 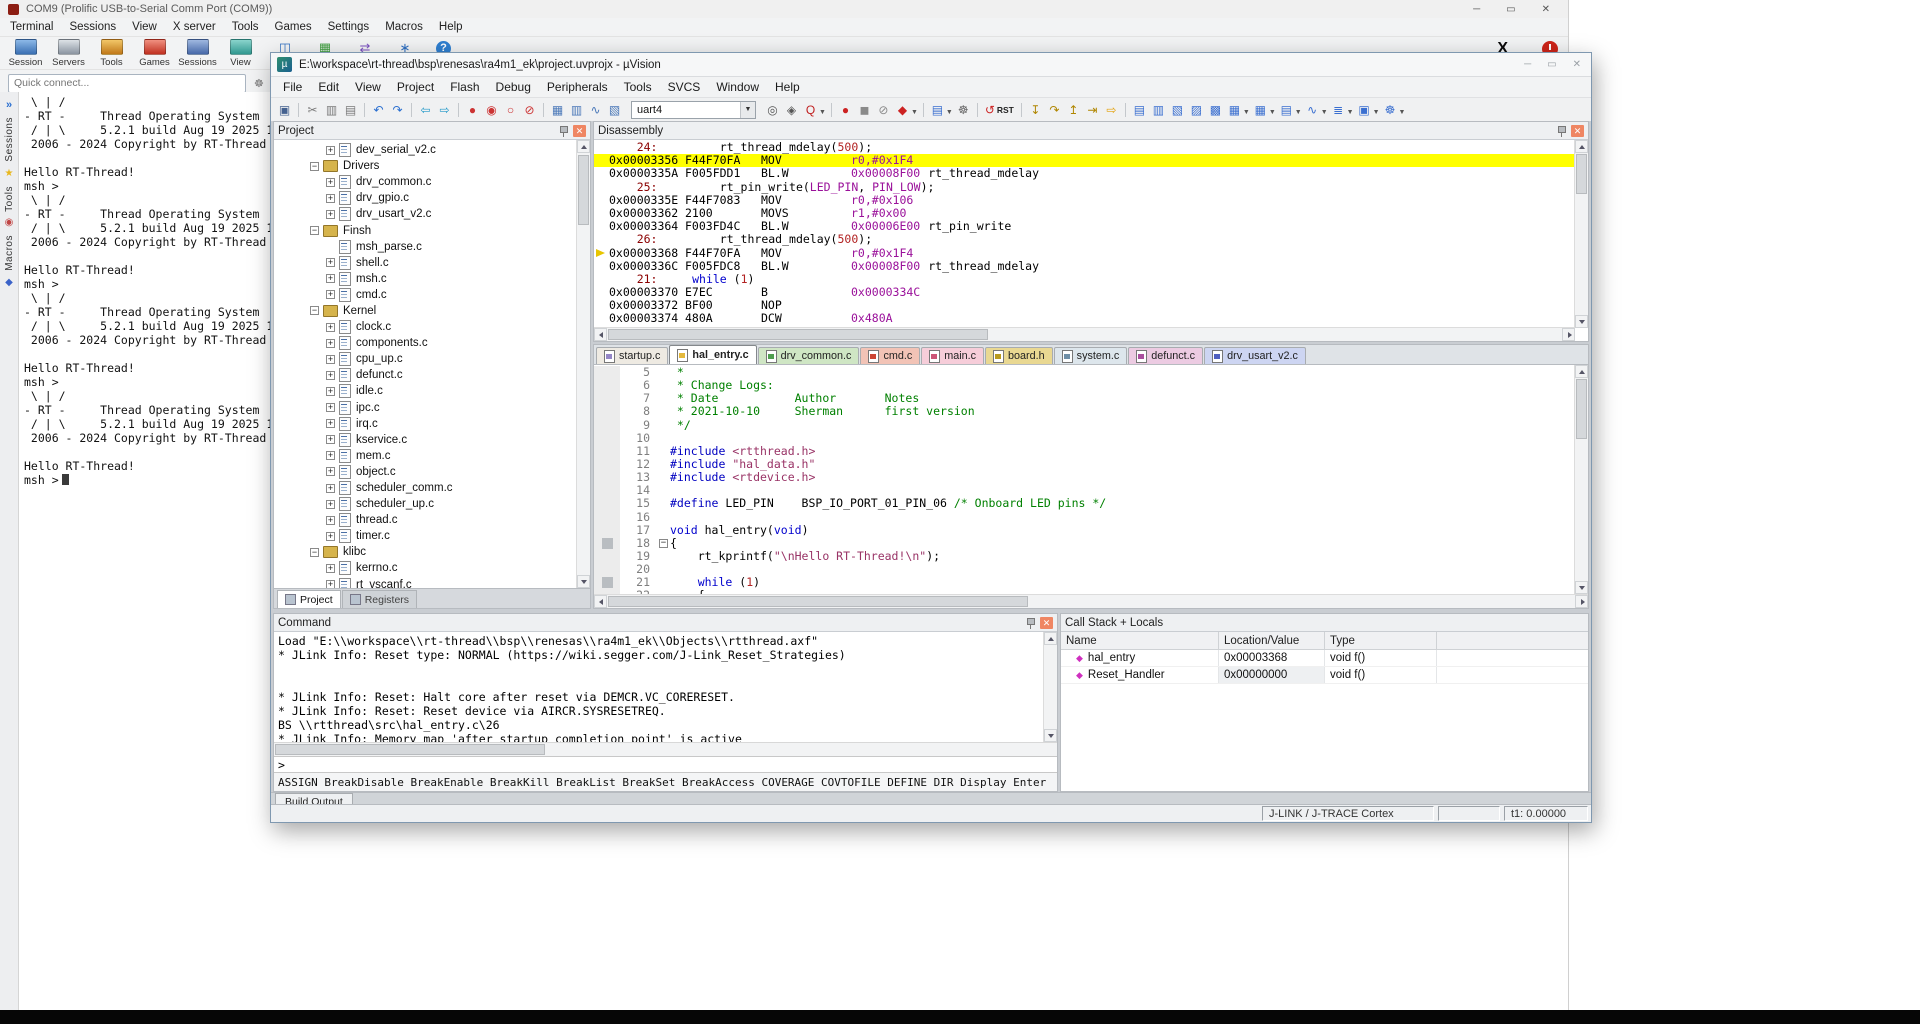 I want to click on command-window-icon: ▤, so click(x=1139, y=110).